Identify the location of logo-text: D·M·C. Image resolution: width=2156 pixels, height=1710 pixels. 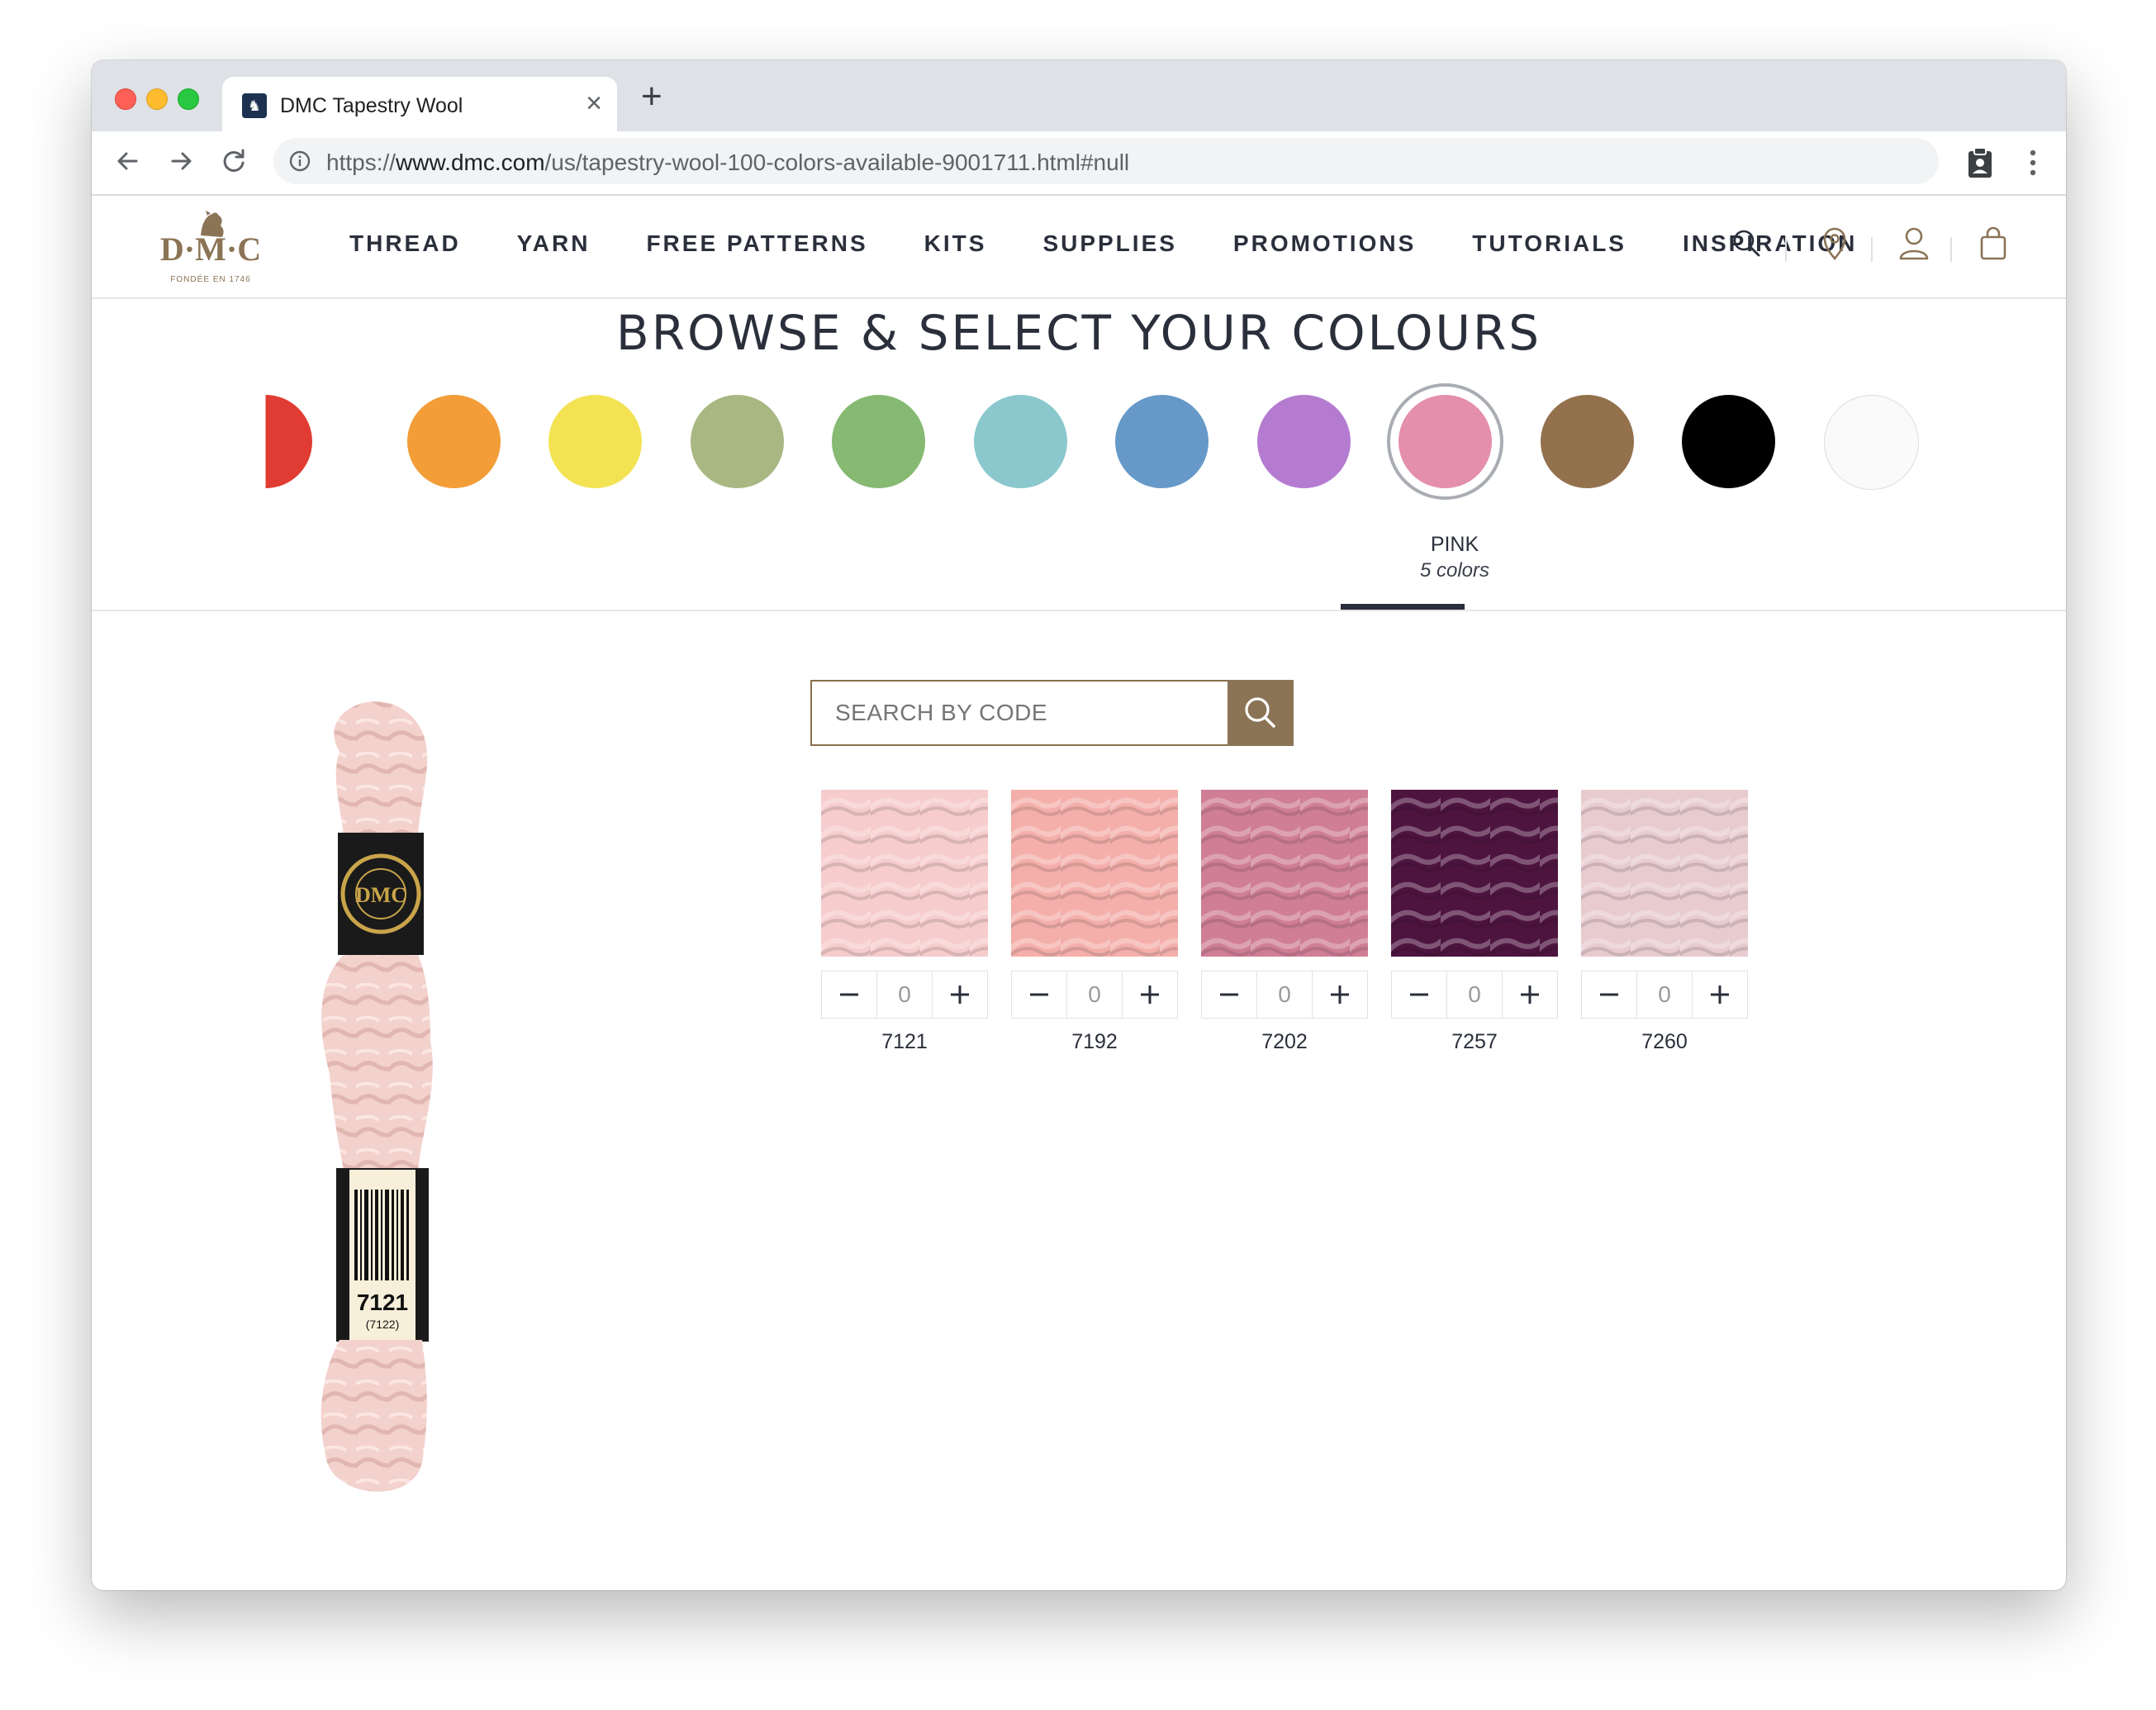
(210, 249).